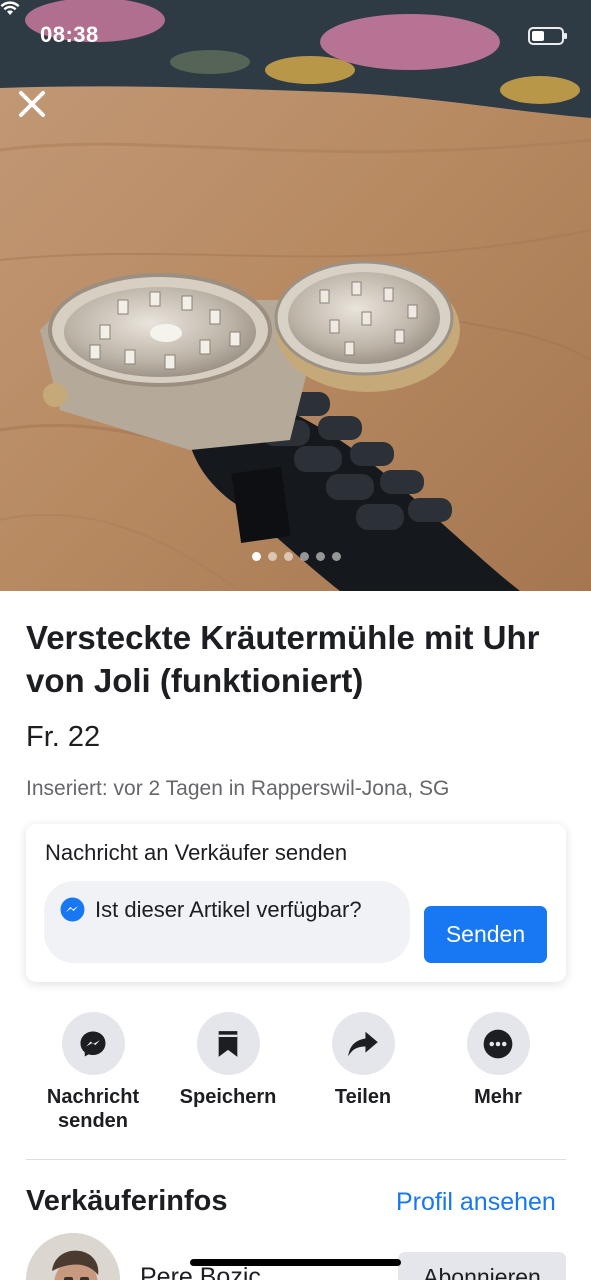 This screenshot has width=591, height=1280. I want to click on close-button, so click(32, 104).